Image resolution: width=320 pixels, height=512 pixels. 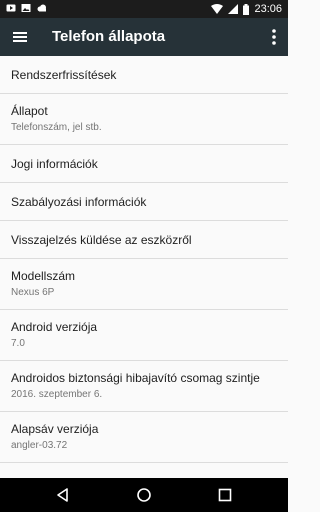 What do you see at coordinates (225, 495) in the screenshot?
I see `recents-icon` at bounding box center [225, 495].